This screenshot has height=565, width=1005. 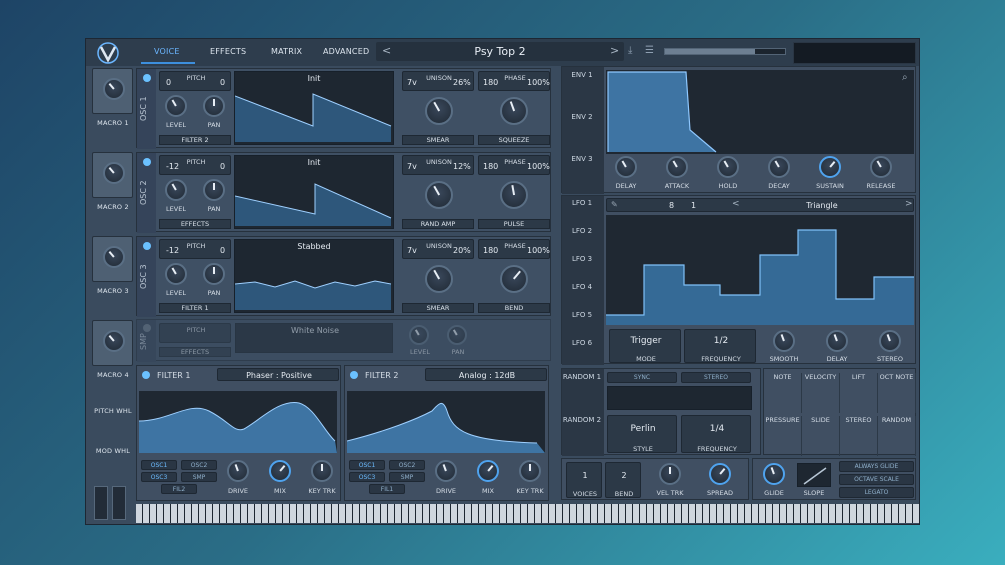 I want to click on env-1-tab: ENV 1, so click(x=582, y=75).